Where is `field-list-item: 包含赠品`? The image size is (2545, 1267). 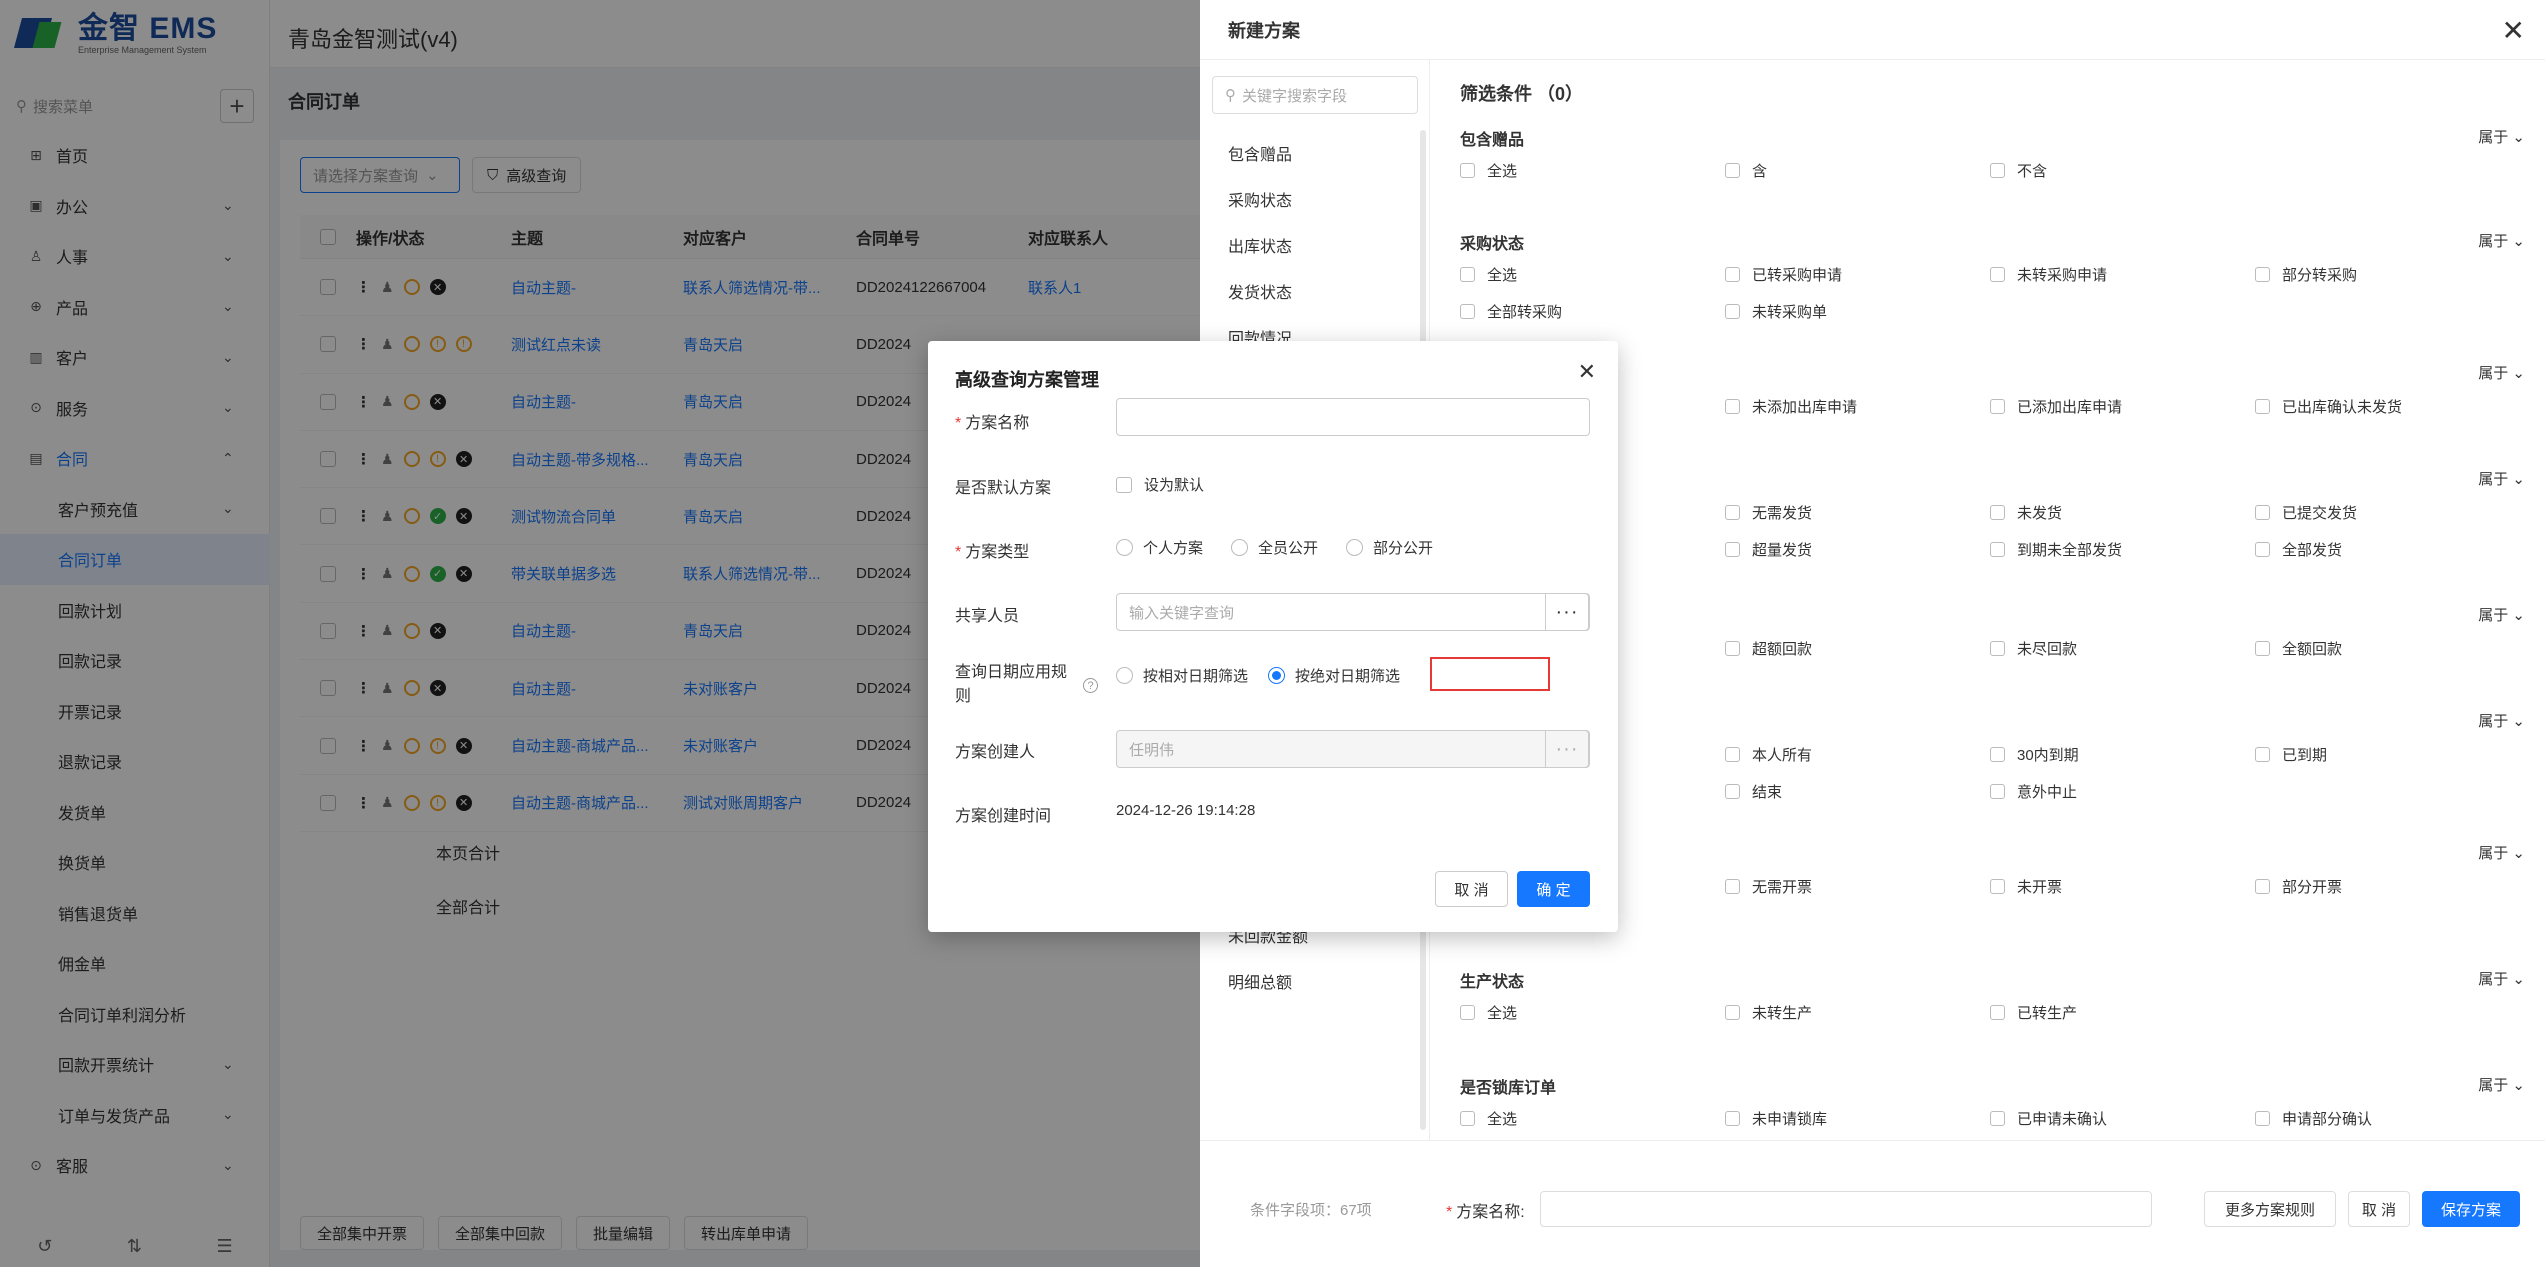
field-list-item: 包含赠品 is located at coordinates (1276, 153).